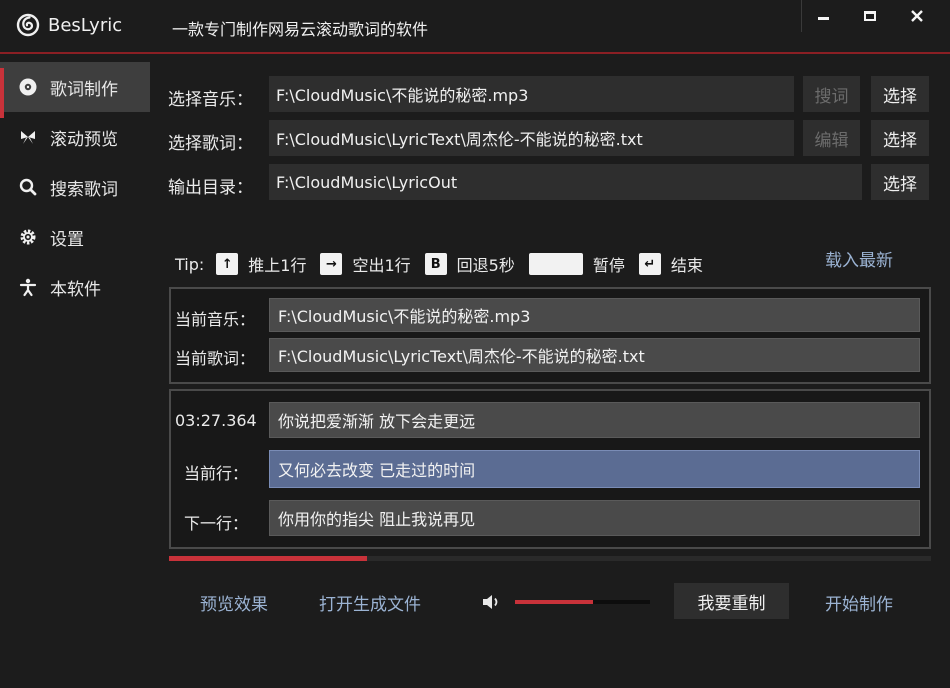 This screenshot has width=950, height=688. What do you see at coordinates (900, 182) in the screenshot?
I see `select-output-button: 选择` at bounding box center [900, 182].